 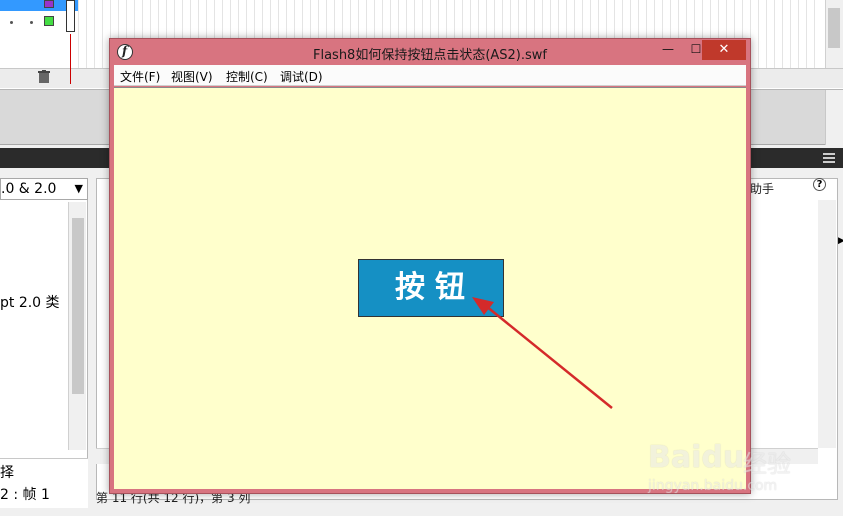 What do you see at coordinates (7, 473) in the screenshot?
I see `navigator-label: 择` at bounding box center [7, 473].